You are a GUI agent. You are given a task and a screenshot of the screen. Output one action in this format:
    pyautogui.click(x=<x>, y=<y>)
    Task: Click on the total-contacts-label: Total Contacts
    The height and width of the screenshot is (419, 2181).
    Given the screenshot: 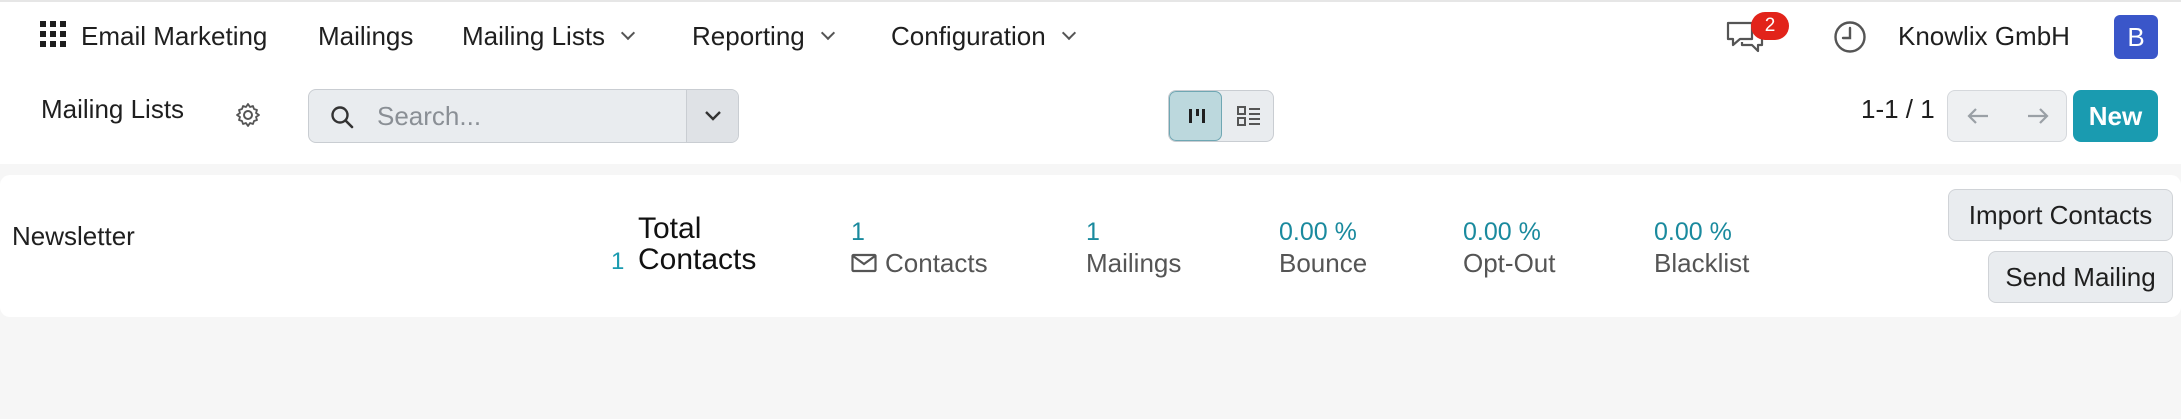 What is the action you would take?
    pyautogui.click(x=697, y=244)
    